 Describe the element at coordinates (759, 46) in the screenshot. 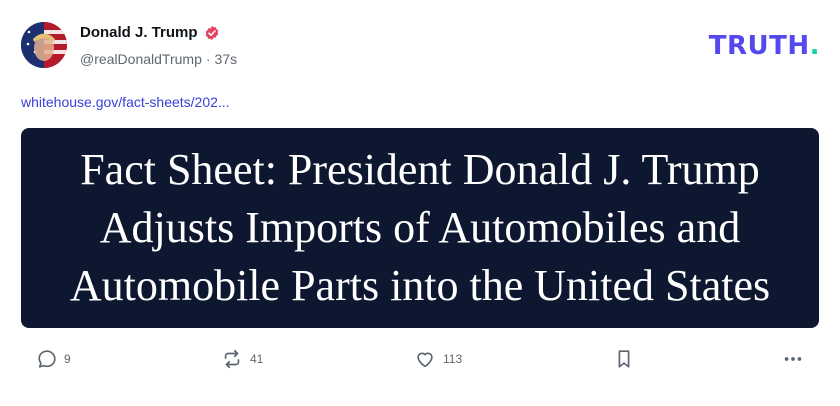

I see `logo-text: TRUTH` at that location.